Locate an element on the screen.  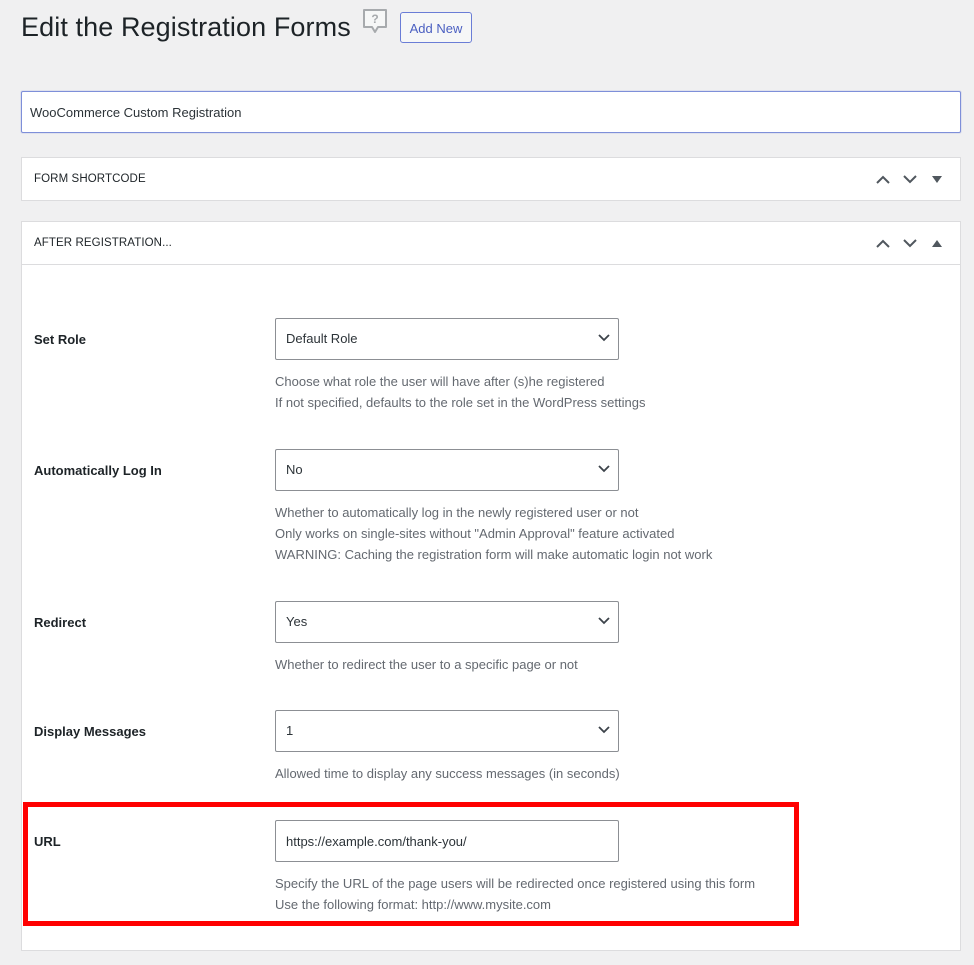
url-input is located at coordinates (447, 841).